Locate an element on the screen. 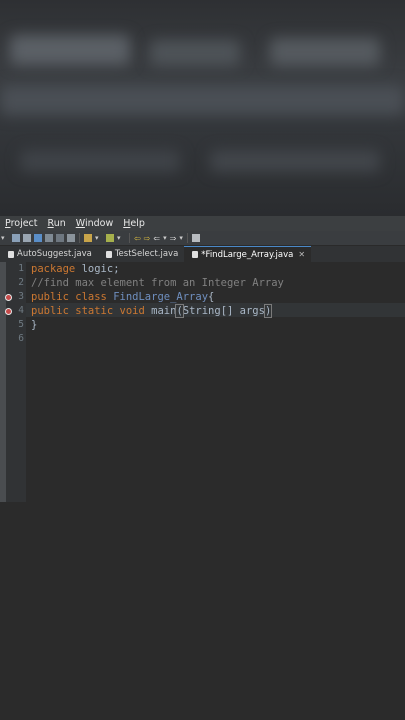  code-text: public class FindLarge_Array{ is located at coordinates (122, 297).